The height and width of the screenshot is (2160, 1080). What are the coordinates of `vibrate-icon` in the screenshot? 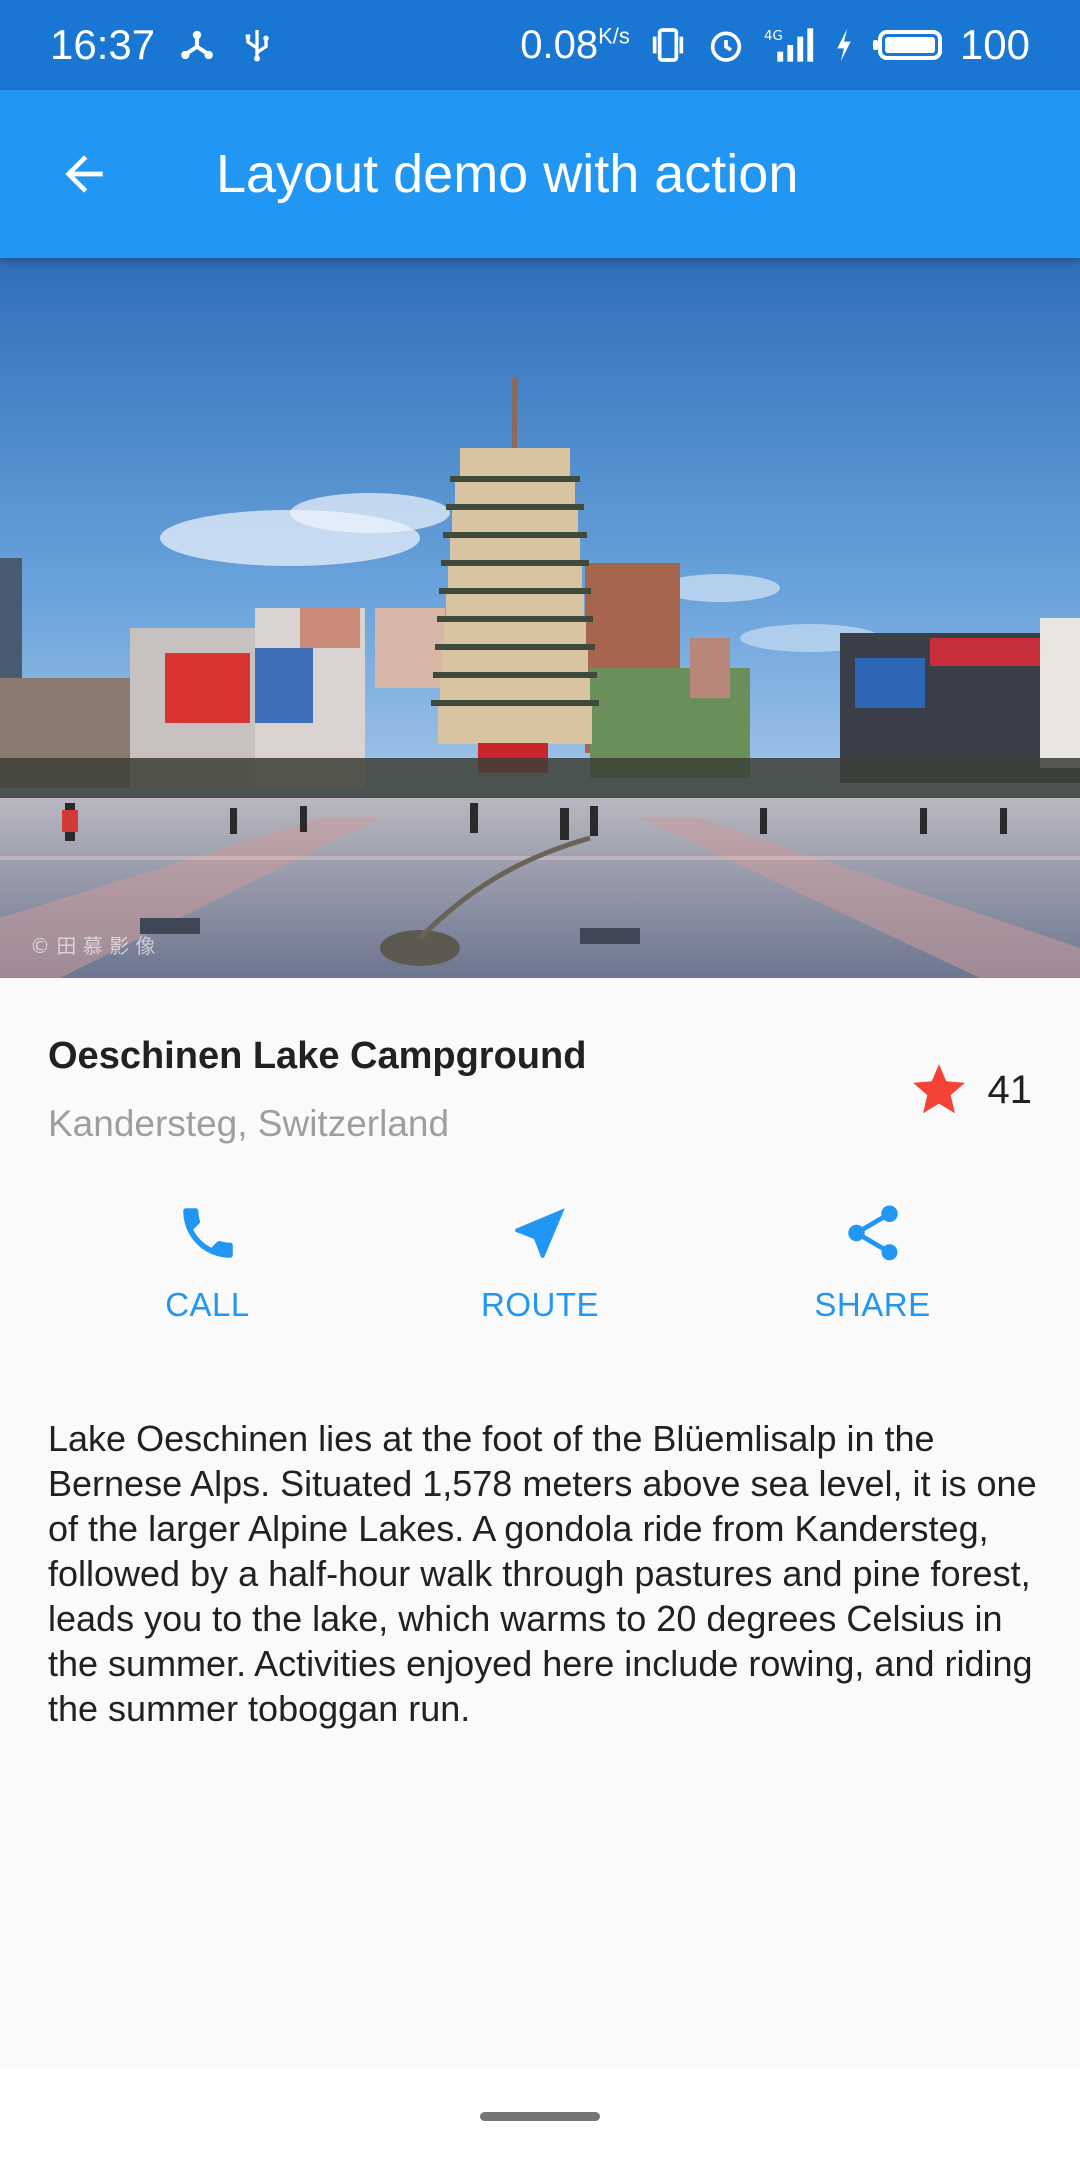 It's located at (668, 45).